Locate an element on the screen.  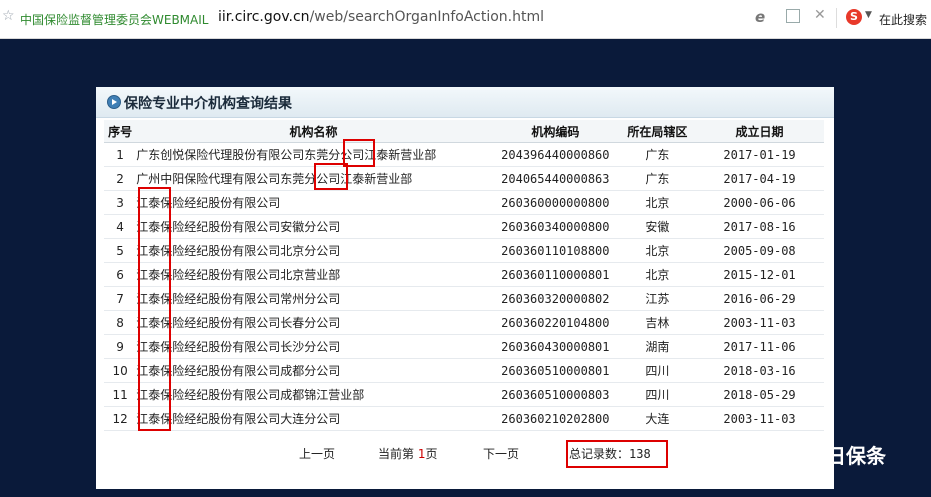
established-date: 2017-01-19 is located at coordinates (759, 154).